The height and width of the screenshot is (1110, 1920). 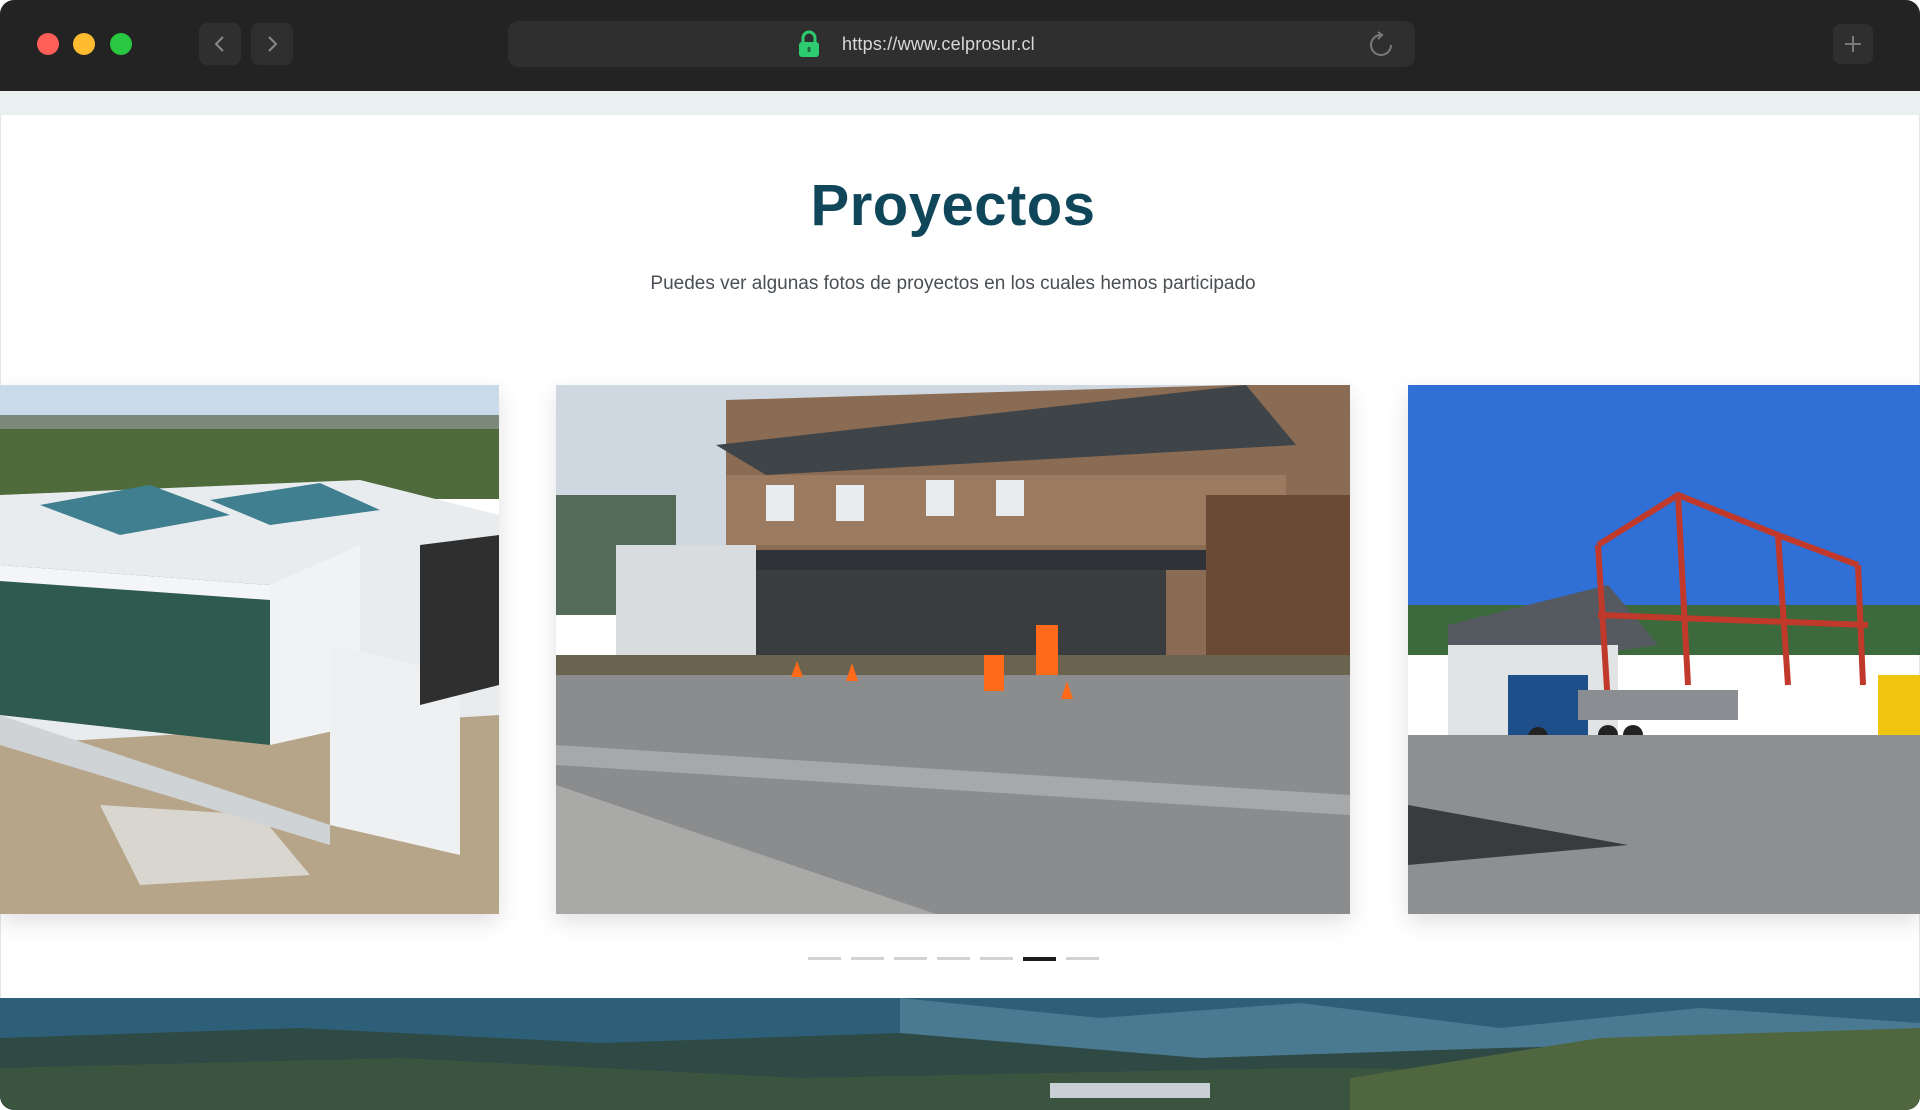 I want to click on new-tab-button, so click(x=1853, y=44).